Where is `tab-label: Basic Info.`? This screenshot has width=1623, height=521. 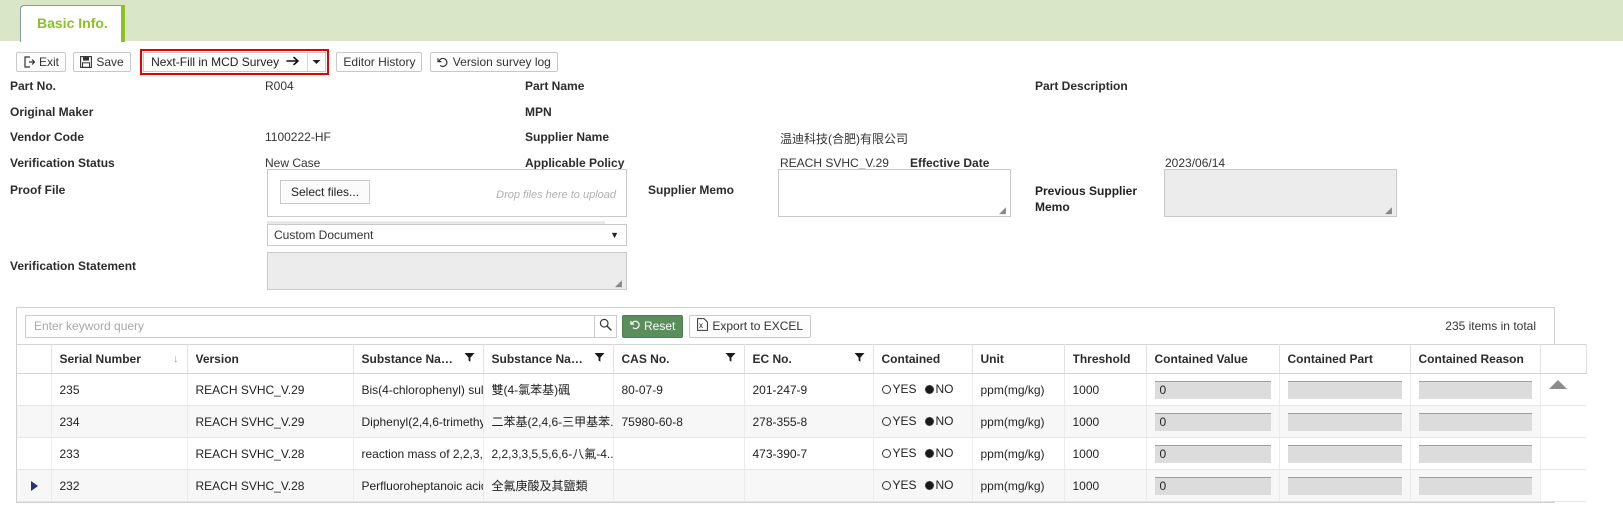 tab-label: Basic Info. is located at coordinates (72, 23).